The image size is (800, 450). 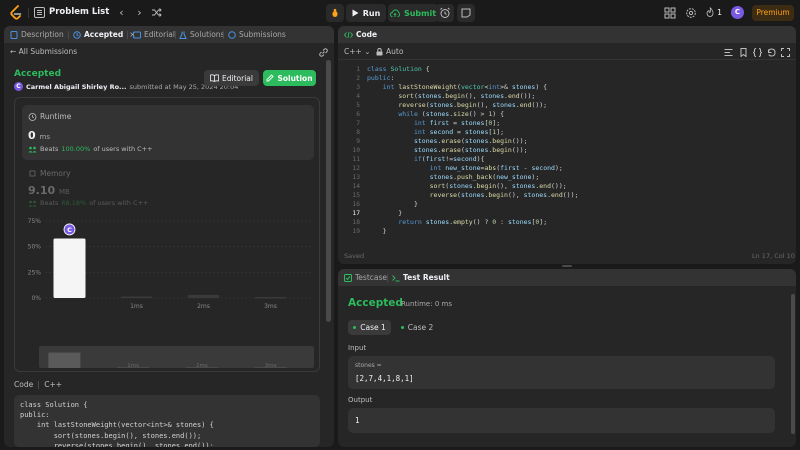 I want to click on edit-pencil-icon, so click(x=270, y=78).